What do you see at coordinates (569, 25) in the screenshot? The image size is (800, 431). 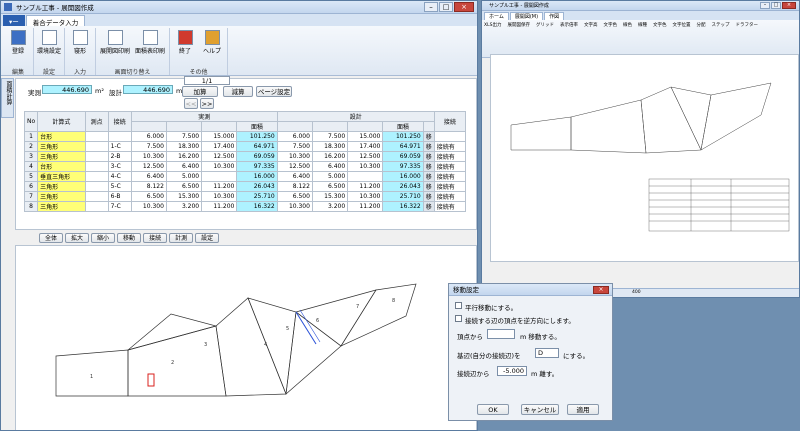 I see `r2-item-zoom: 表示倍率` at bounding box center [569, 25].